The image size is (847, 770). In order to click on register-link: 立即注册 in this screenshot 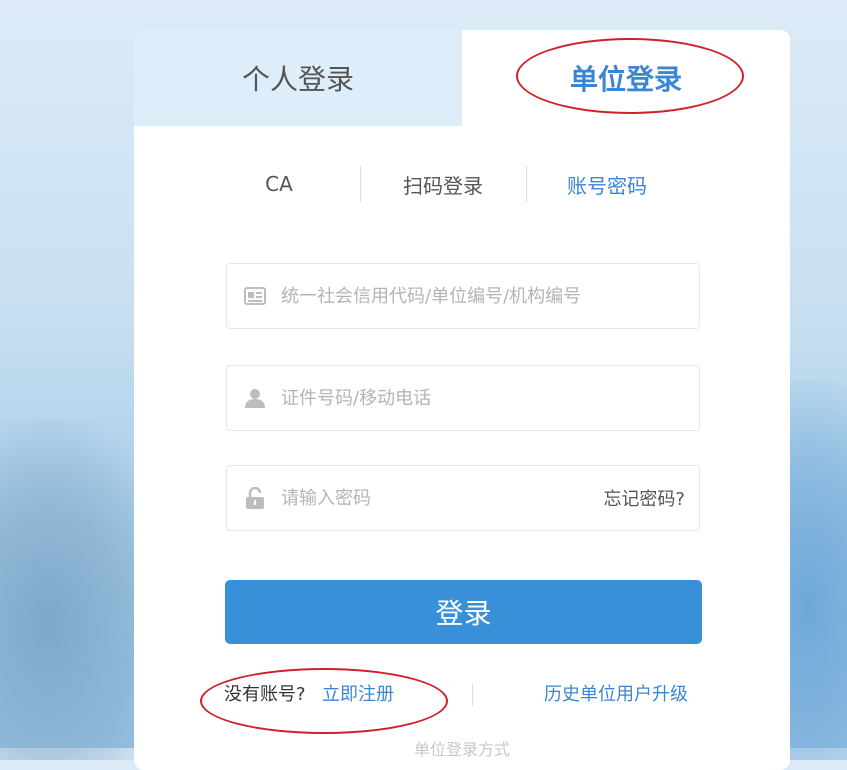, I will do `click(358, 693)`.